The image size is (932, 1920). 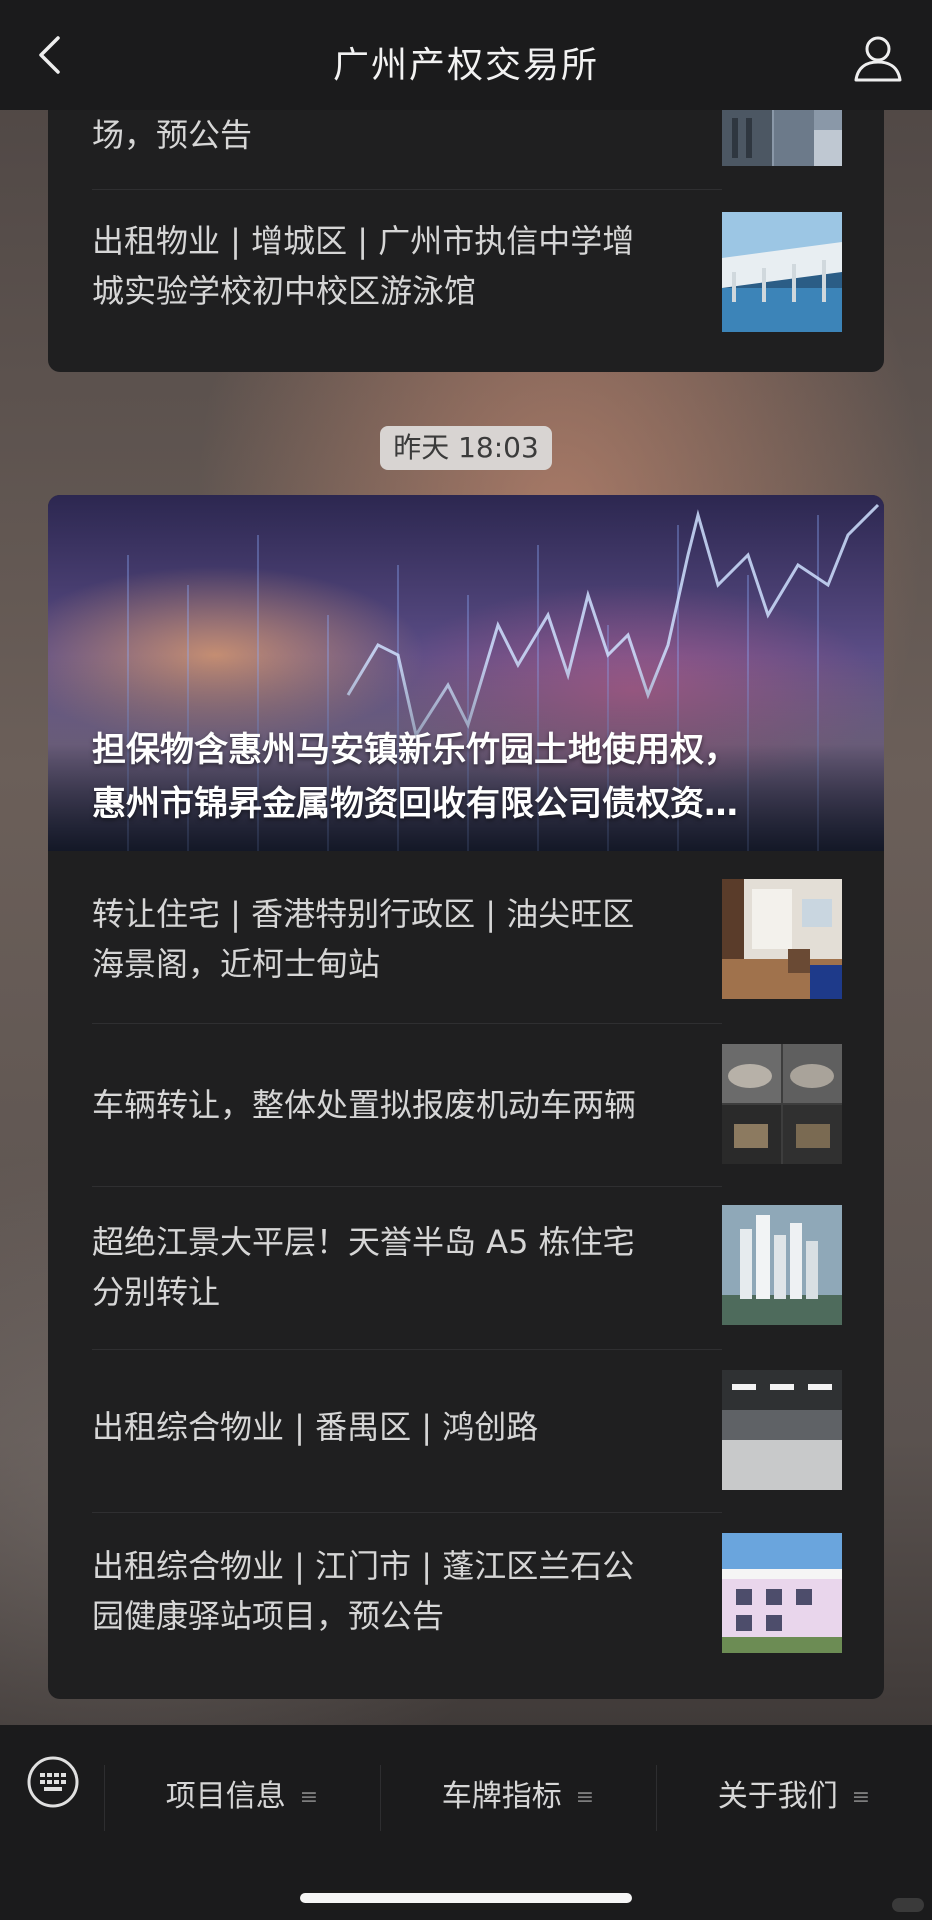 I want to click on nav-bar: 广州产权交易所, so click(x=466, y=55).